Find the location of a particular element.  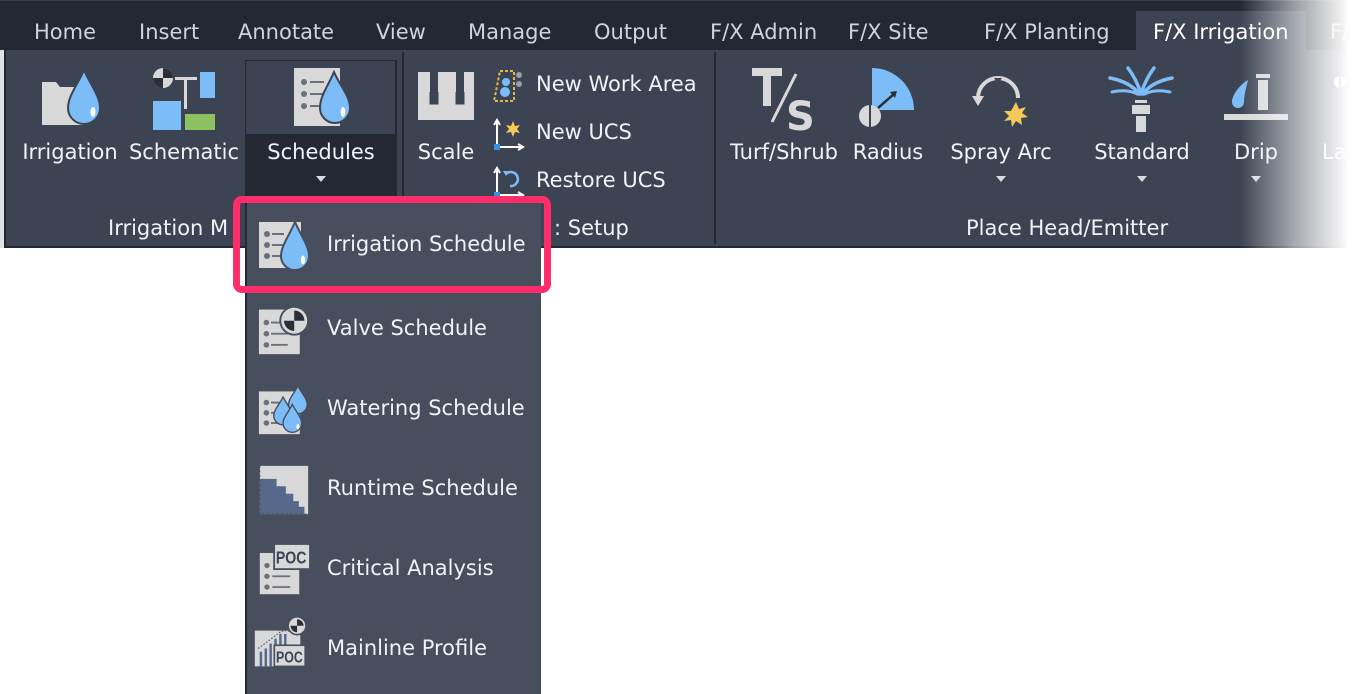

tab-fx-admin: F/X Admin is located at coordinates (763, 31).